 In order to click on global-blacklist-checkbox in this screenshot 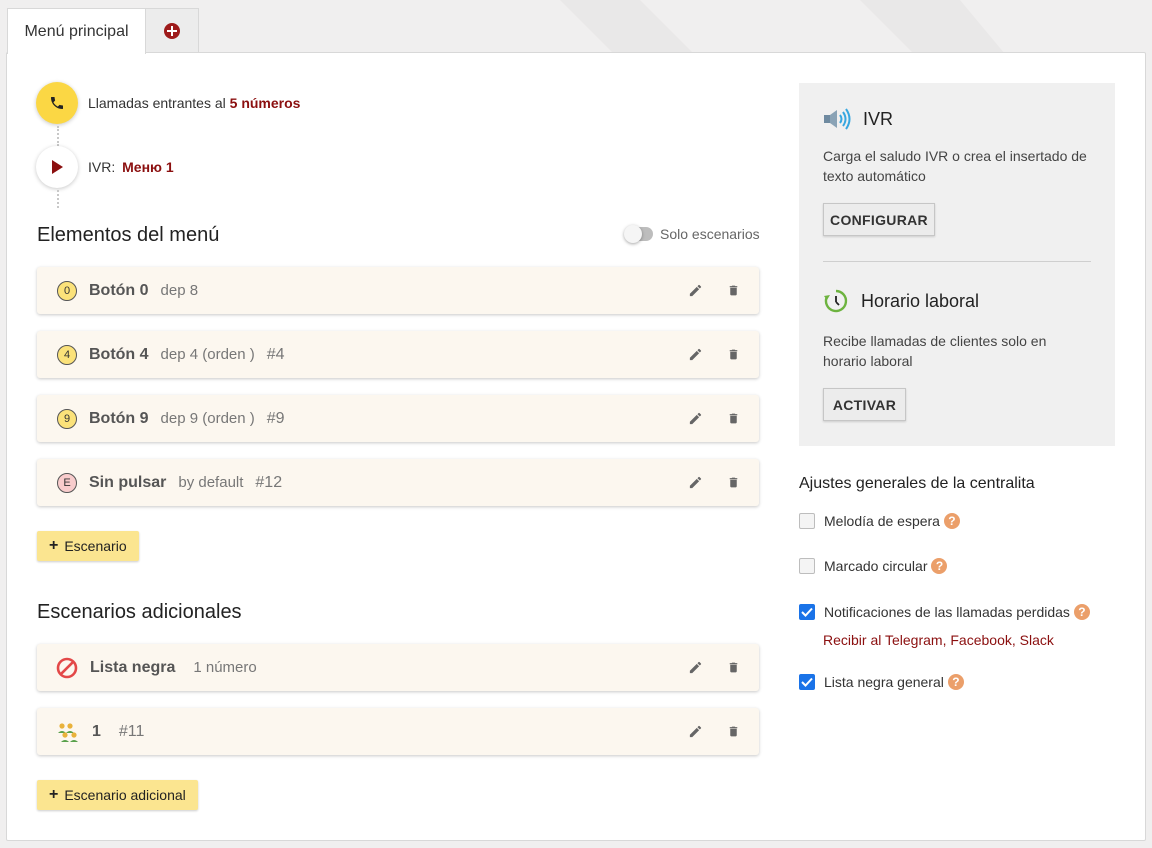, I will do `click(807, 682)`.